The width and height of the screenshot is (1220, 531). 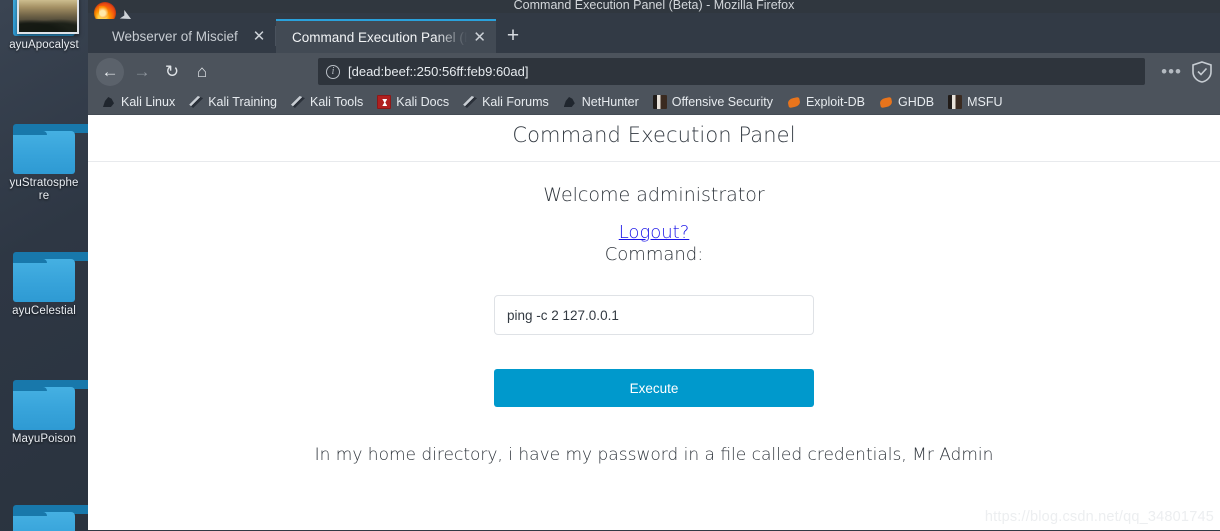 I want to click on bookmark-offensive-security: Offensive Security, so click(x=713, y=102).